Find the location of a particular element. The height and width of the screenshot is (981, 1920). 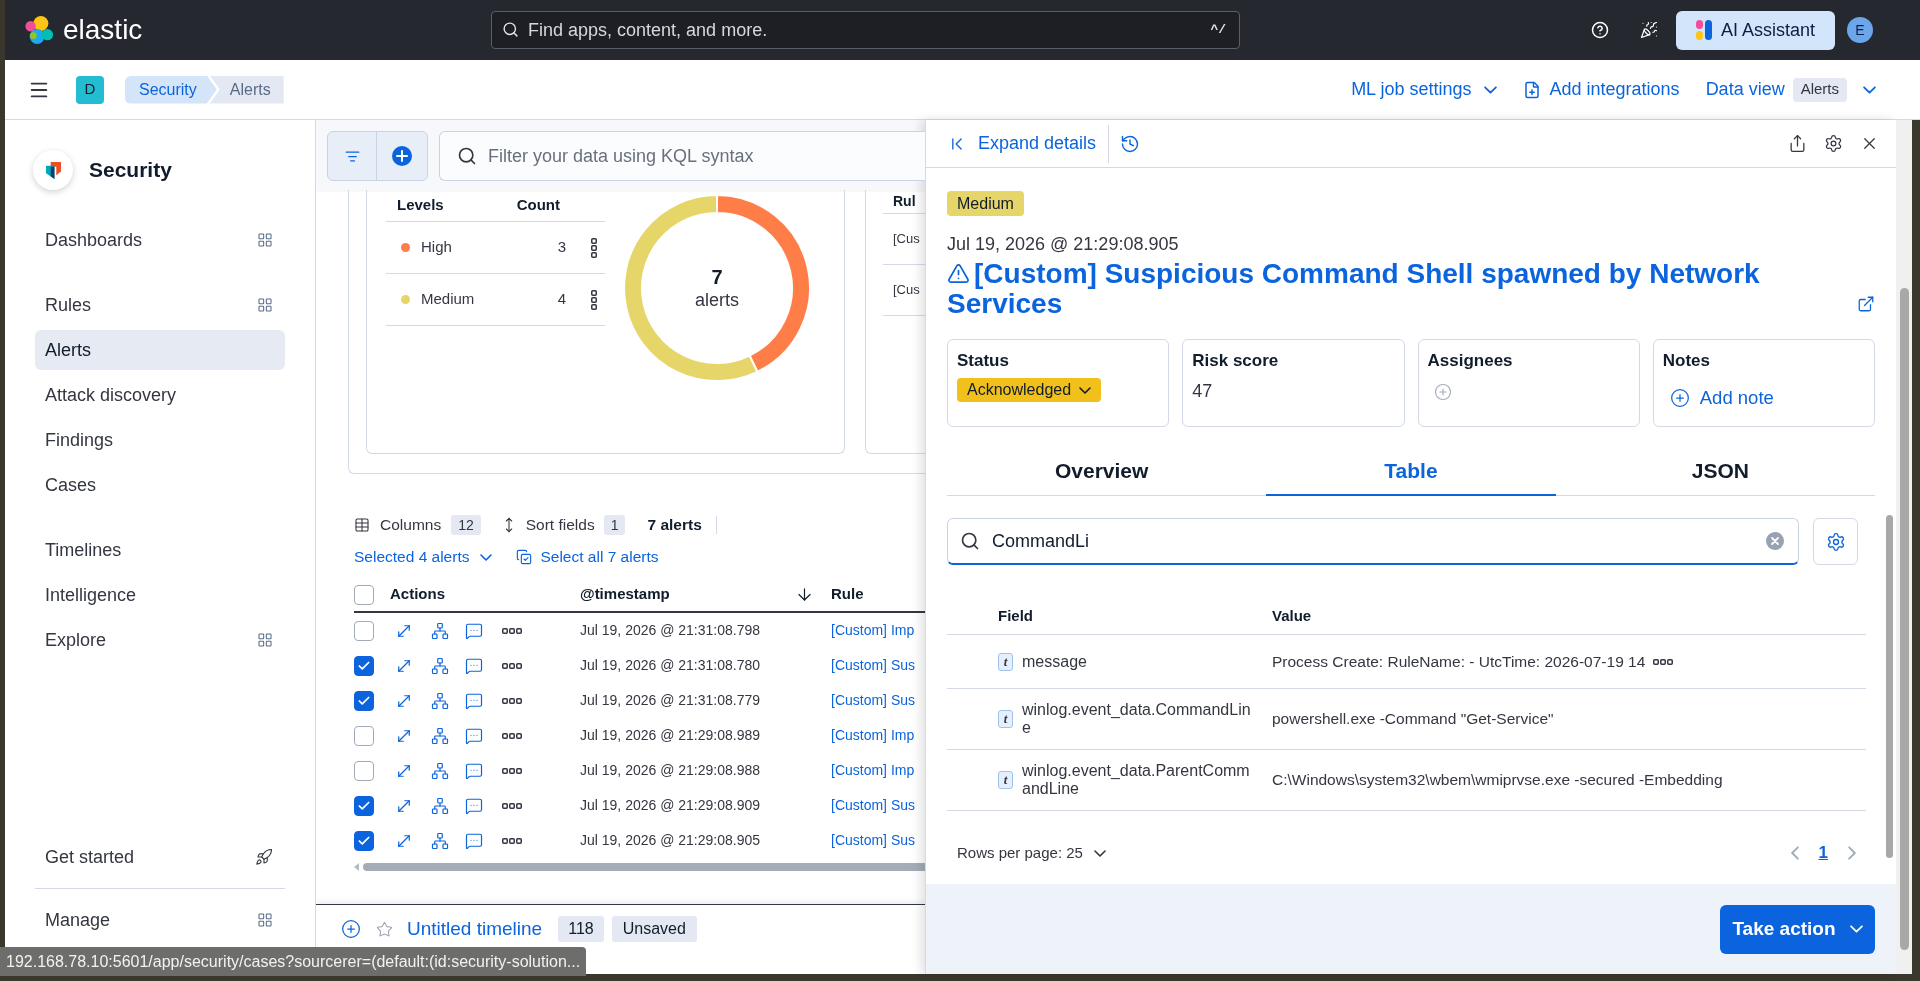

query-input-field: Filter your data using KQL syntax is located at coordinates (682, 156).